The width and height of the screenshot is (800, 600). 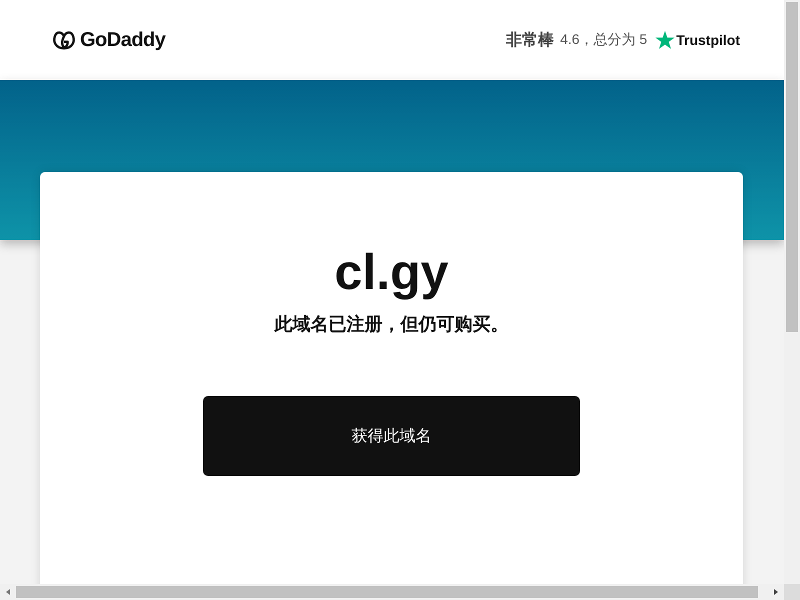 What do you see at coordinates (776, 592) in the screenshot?
I see `scroll-right-icon` at bounding box center [776, 592].